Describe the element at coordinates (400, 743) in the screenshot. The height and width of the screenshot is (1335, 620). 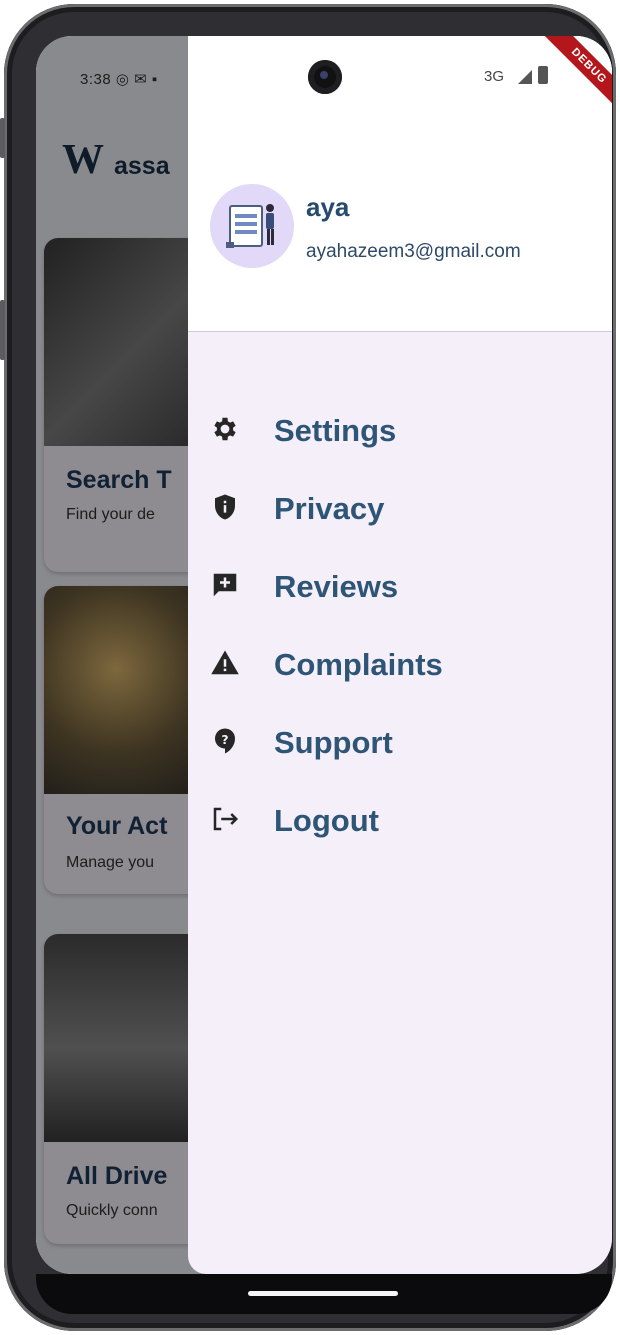
I see `menu-item-support: ? Support` at that location.